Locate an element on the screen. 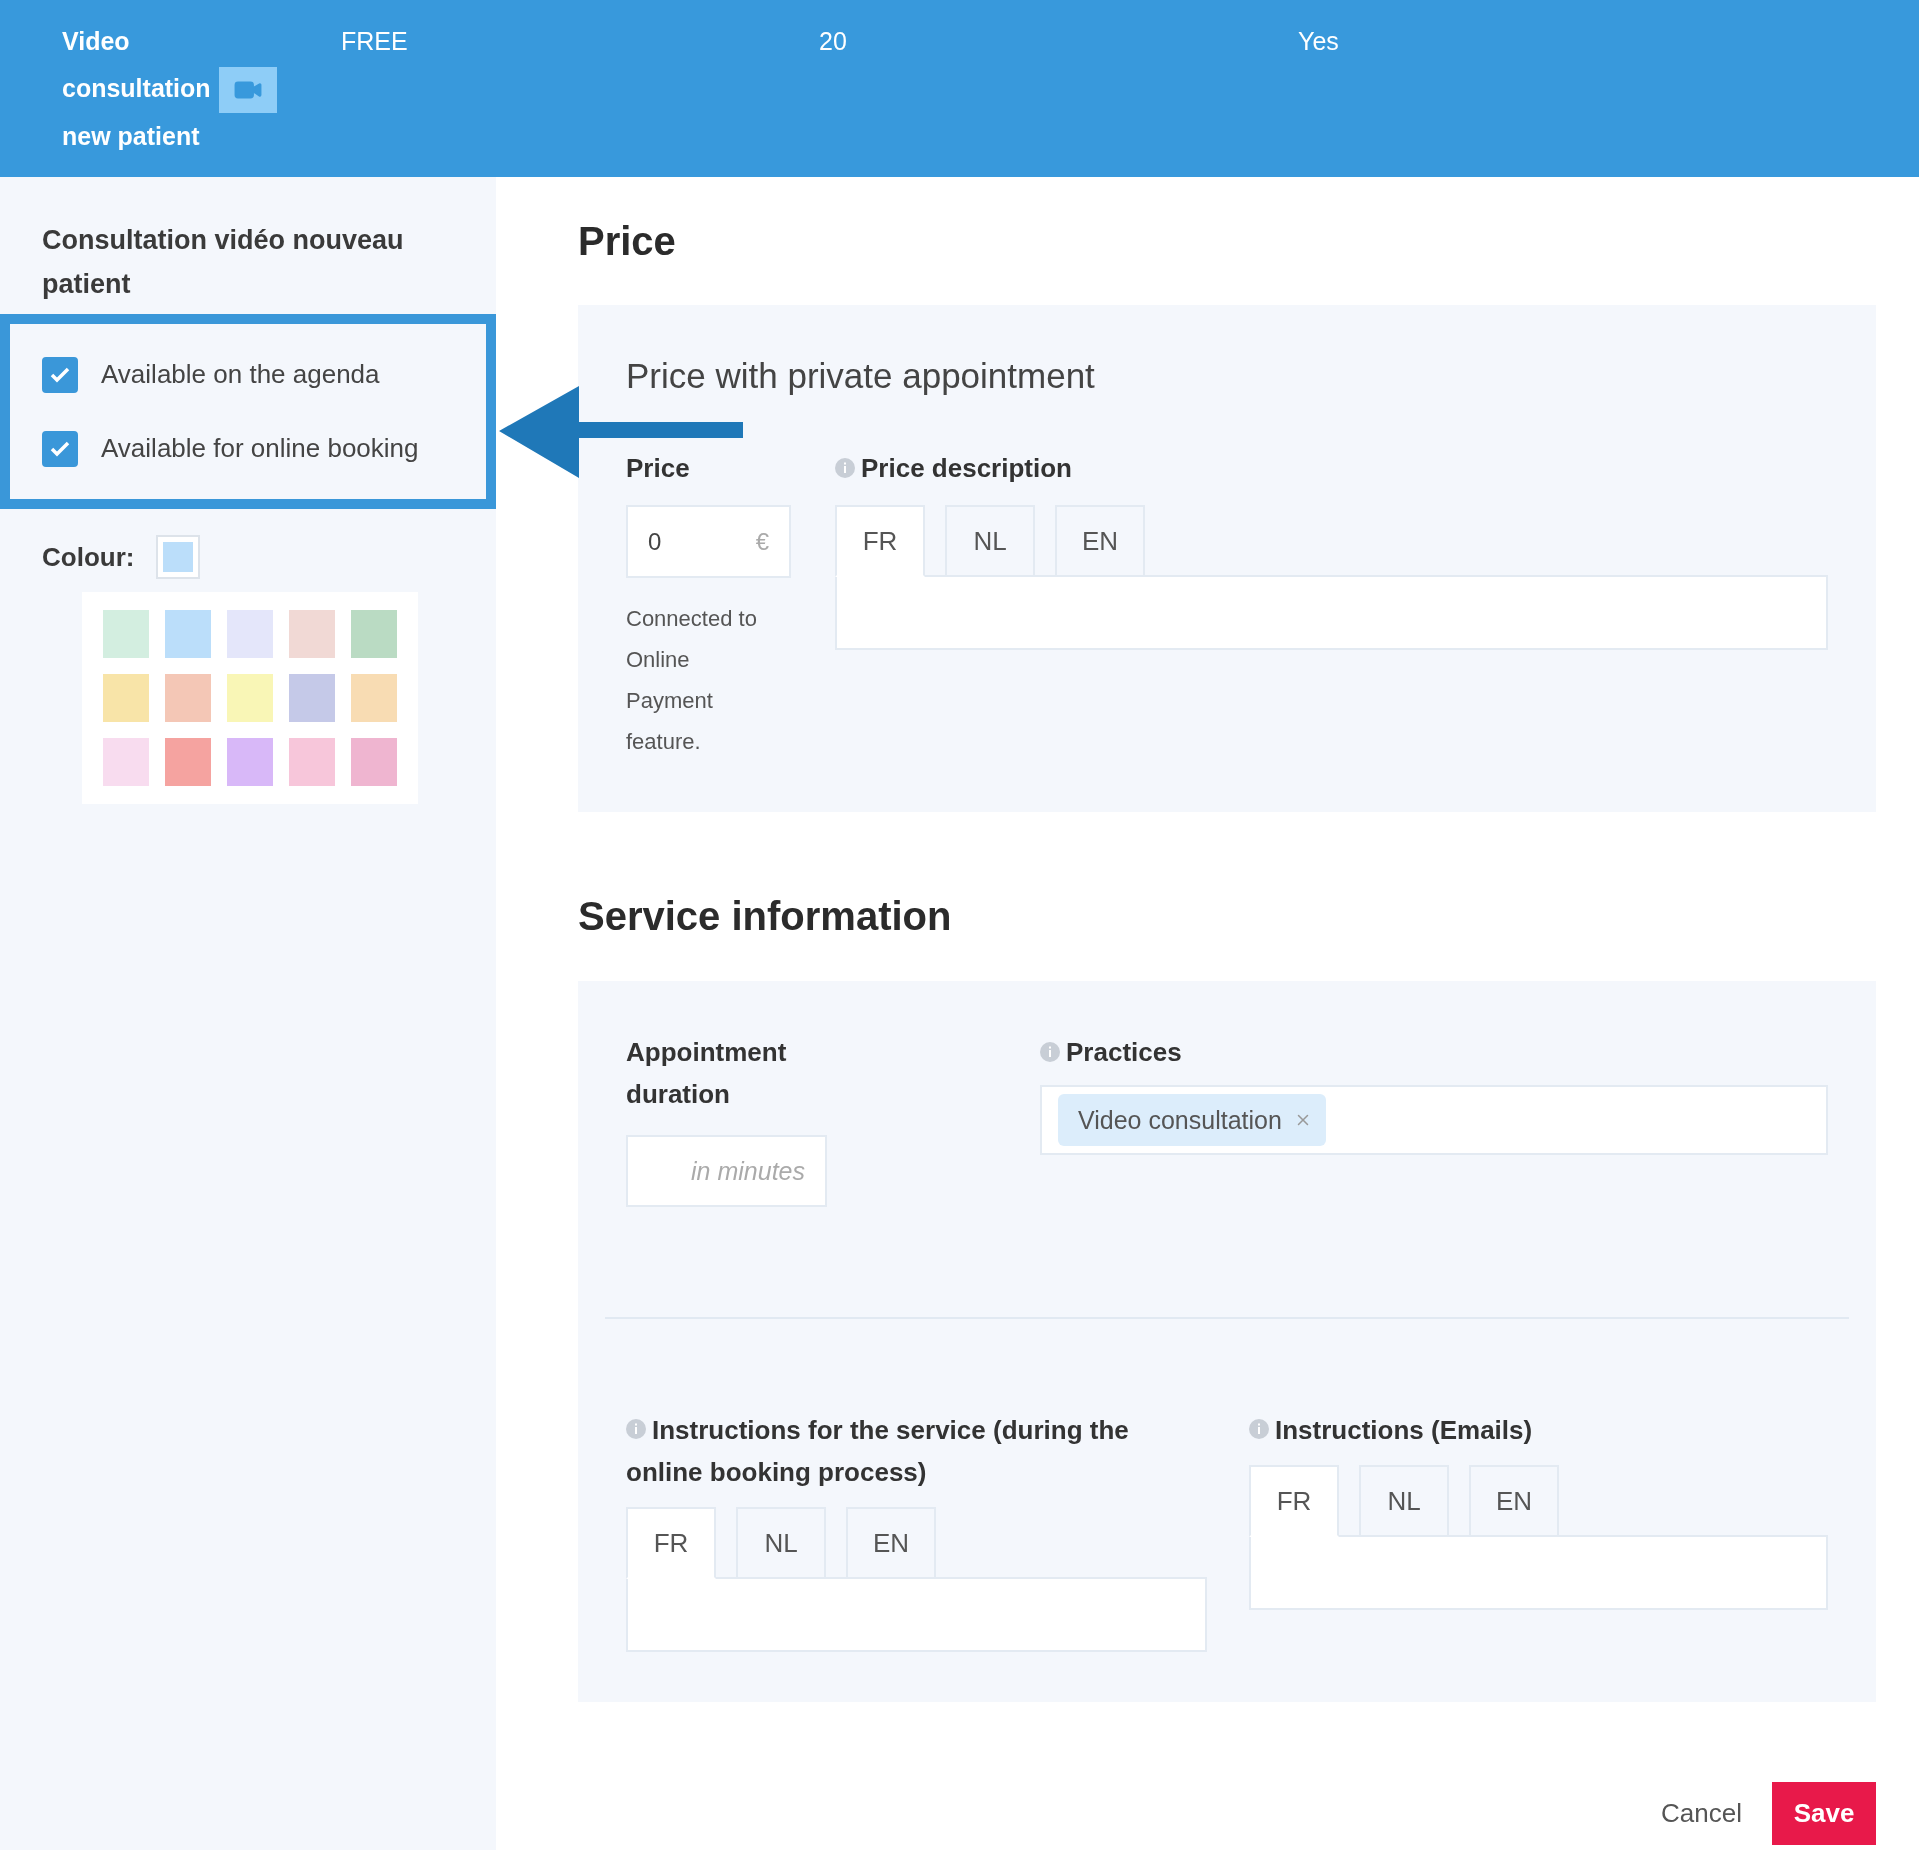 This screenshot has width=1919, height=1850. colour-picker is located at coordinates (178, 557).